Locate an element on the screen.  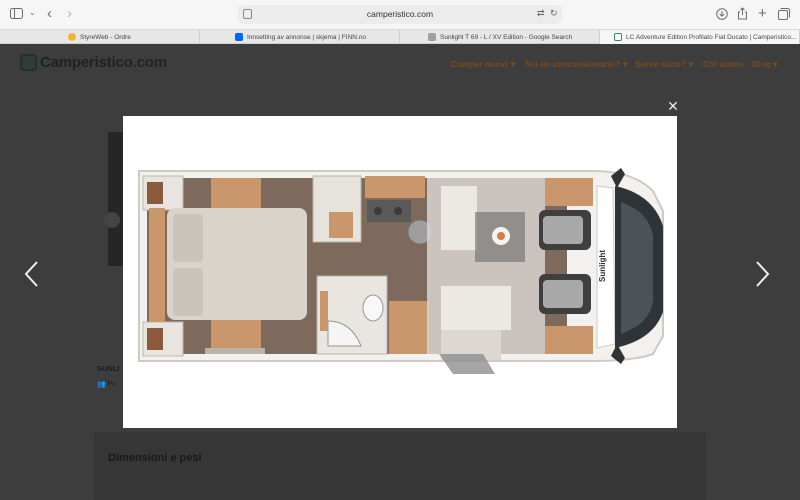
address-bar: camperistico.com ⇄ ↻ is located at coordinates (400, 14).